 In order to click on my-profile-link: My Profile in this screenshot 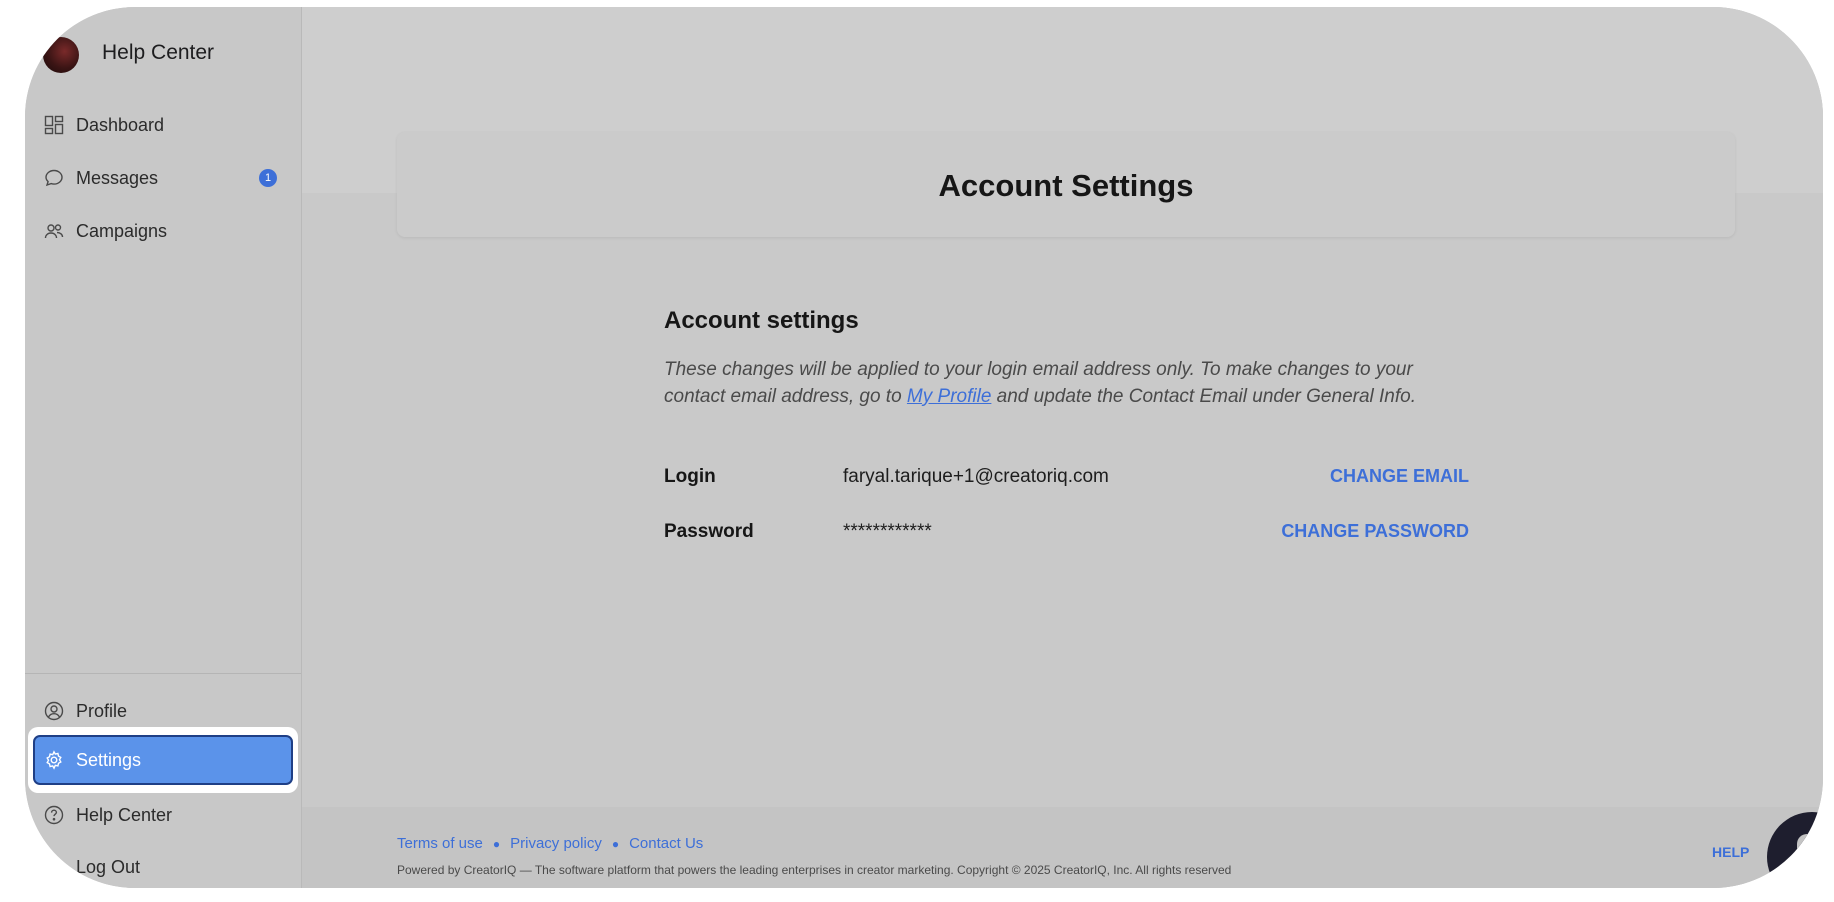, I will do `click(949, 396)`.